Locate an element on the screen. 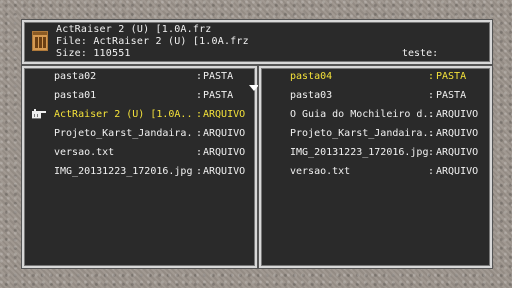  file-path: File: ActRaiser 2 (U) [1.0A.frz is located at coordinates (152, 41).